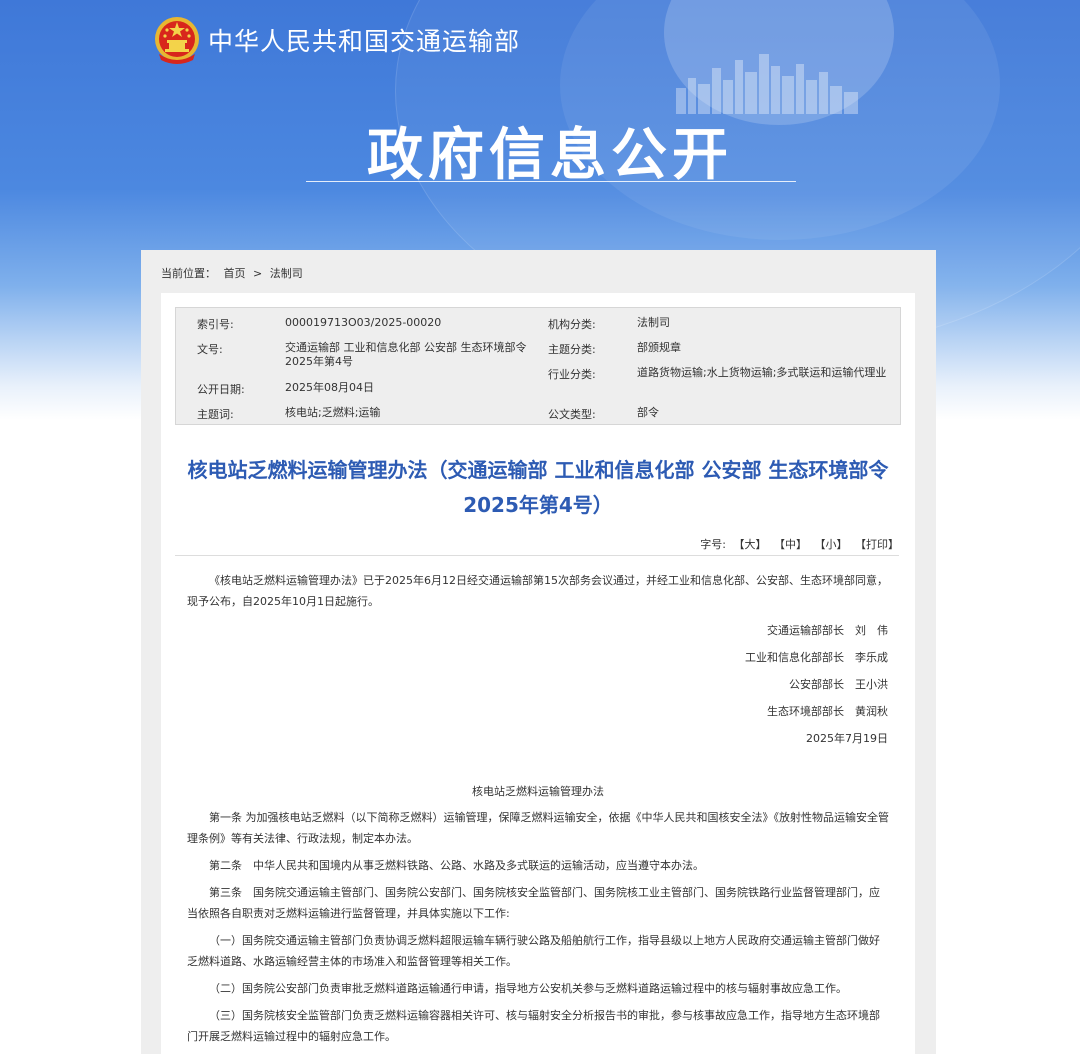 This screenshot has width=1080, height=1063. I want to click on meta-value-topic: 部颁规章, so click(659, 347).